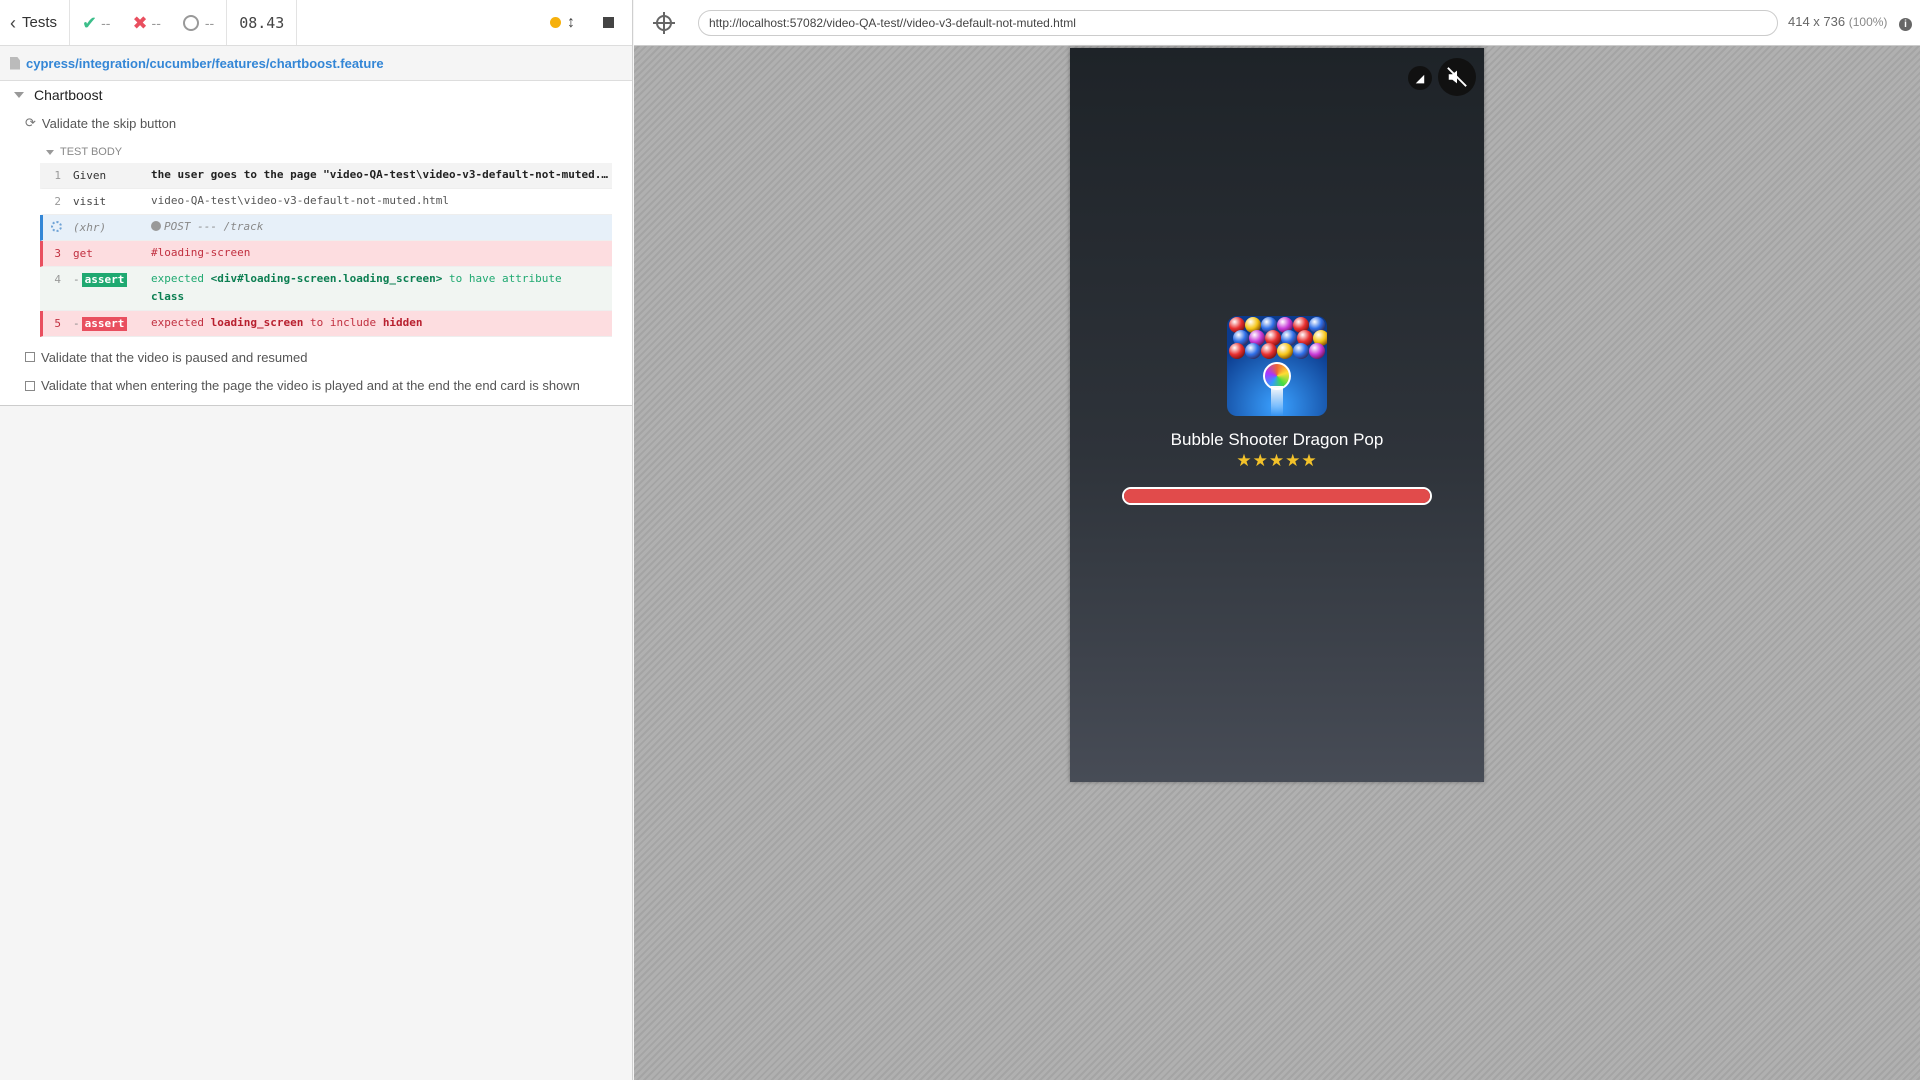  I want to click on suite-title: Chartboost, so click(316, 95).